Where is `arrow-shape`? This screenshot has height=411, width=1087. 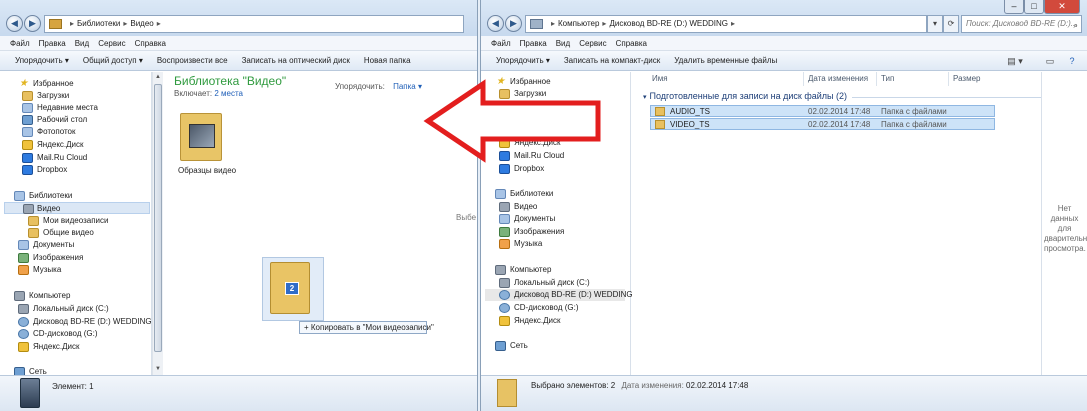
arrow-shape is located at coordinates (512, 121).